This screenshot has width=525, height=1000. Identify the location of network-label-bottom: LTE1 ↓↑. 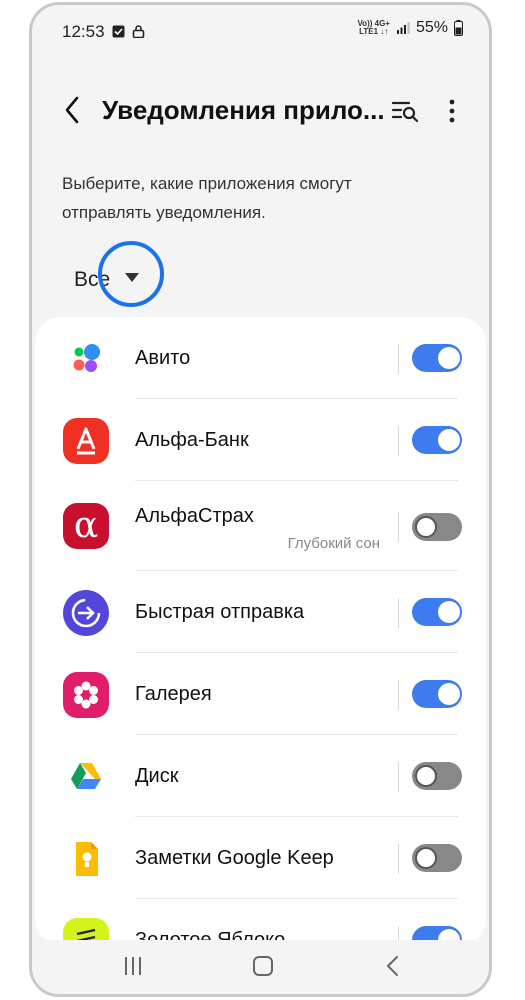
(374, 31).